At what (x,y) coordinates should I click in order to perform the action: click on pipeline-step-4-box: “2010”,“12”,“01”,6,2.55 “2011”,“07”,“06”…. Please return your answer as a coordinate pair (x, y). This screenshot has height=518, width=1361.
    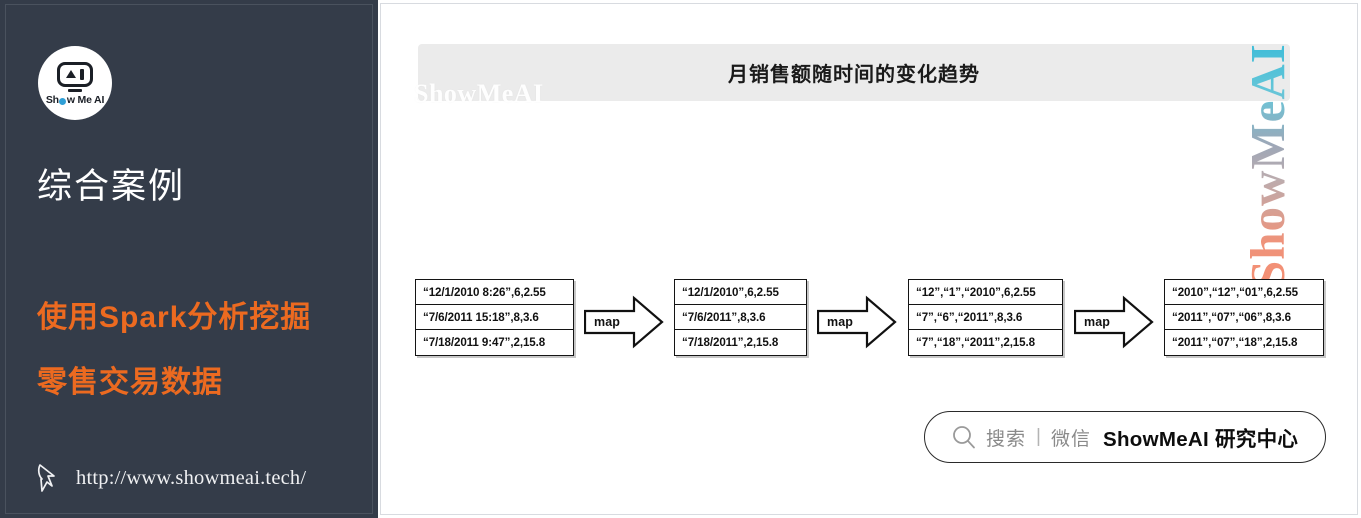
    Looking at the image, I should click on (1244, 317).